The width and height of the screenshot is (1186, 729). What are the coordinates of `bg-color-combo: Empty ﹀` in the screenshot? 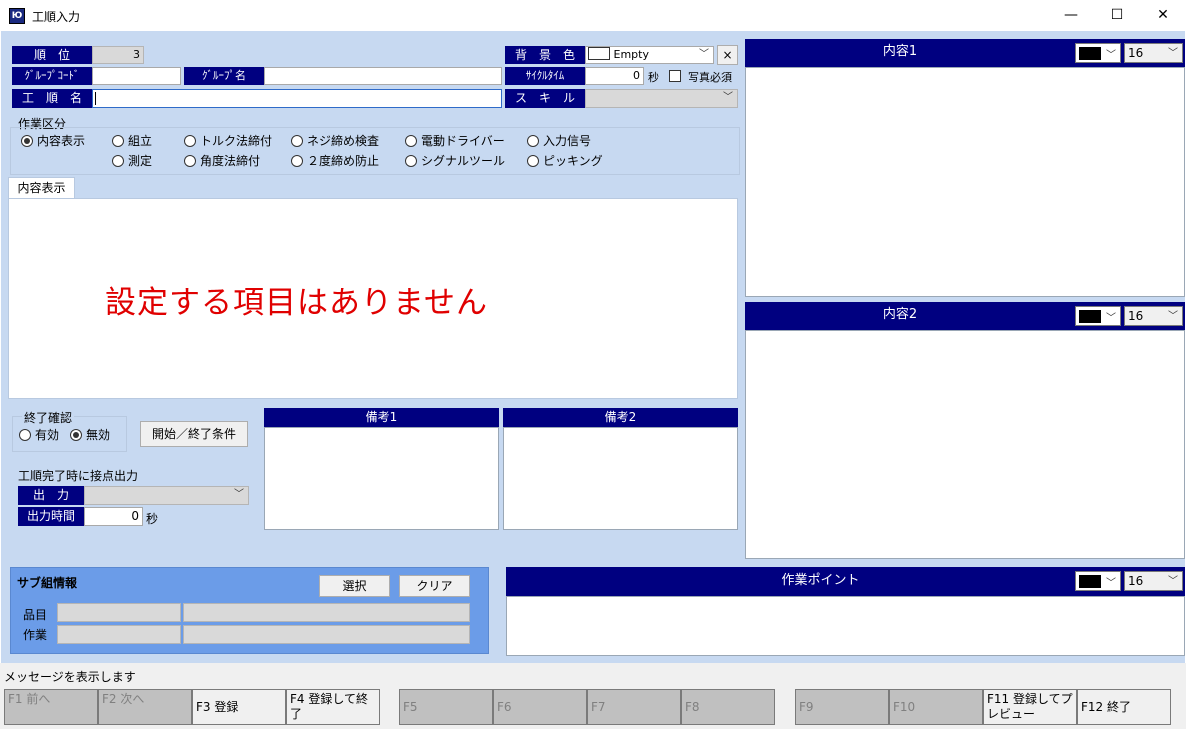 It's located at (649, 55).